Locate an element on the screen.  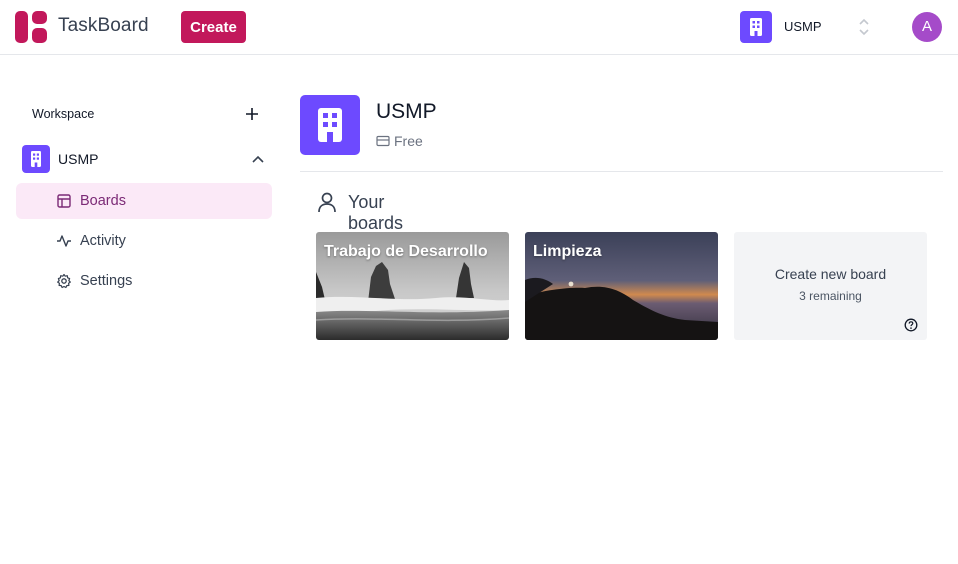
org-switcher: USMP is located at coordinates (807, 27).